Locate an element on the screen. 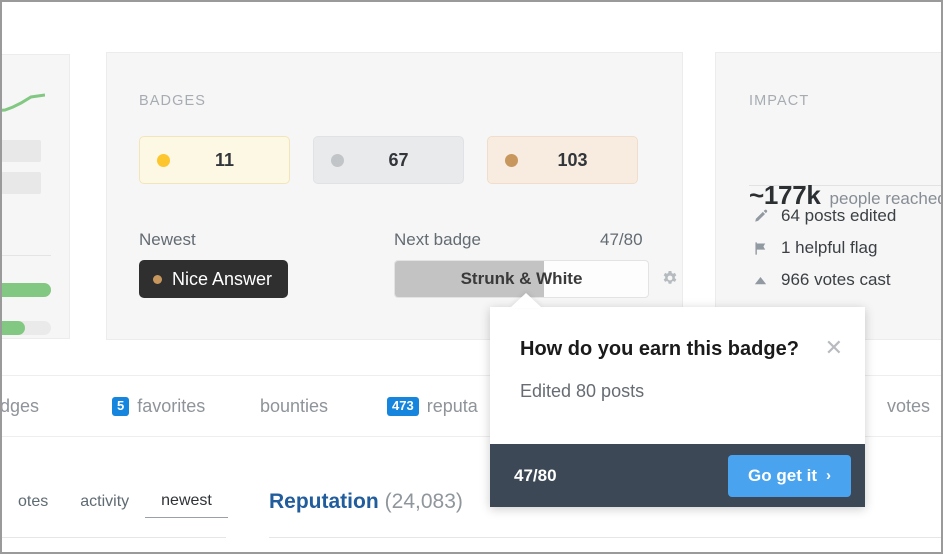 This screenshot has height=554, width=943. impact-stat-row: 64 posts edited is located at coordinates (822, 216).